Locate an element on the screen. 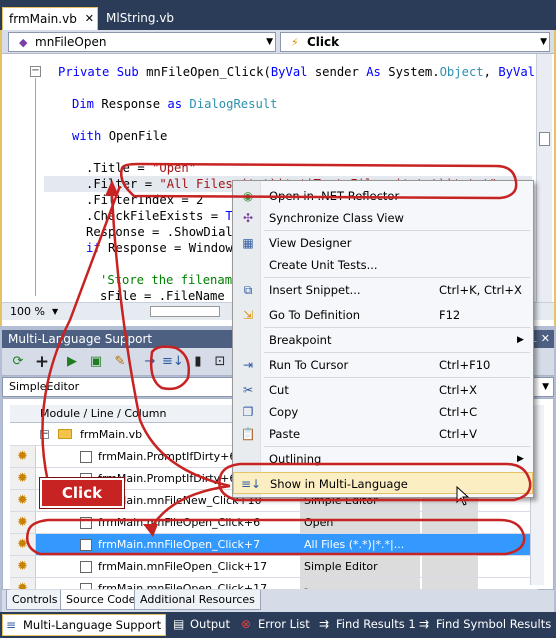 The image size is (556, 638). member-combo-value: mnFileOpen is located at coordinates (71, 42).